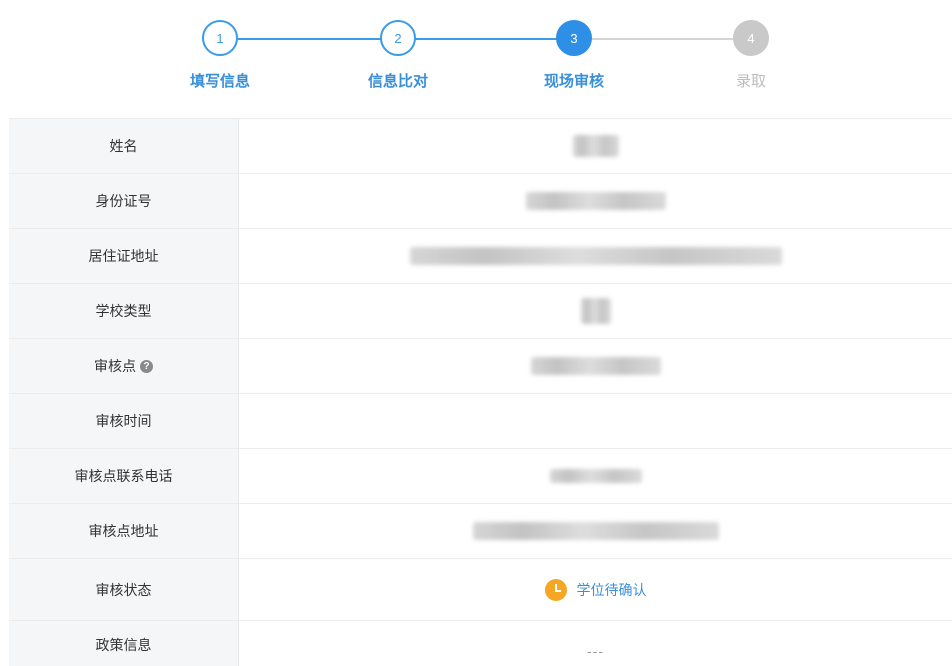 The height and width of the screenshot is (666, 952). I want to click on row-label-text: 居住证地址, so click(123, 257).